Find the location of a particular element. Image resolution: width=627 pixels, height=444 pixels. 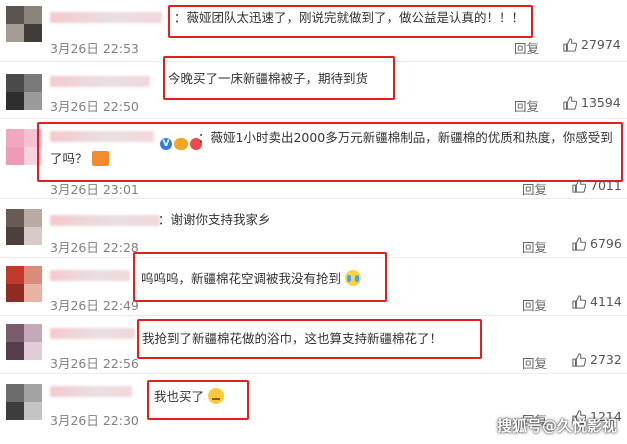

like-button: 27974 is located at coordinates (592, 44).